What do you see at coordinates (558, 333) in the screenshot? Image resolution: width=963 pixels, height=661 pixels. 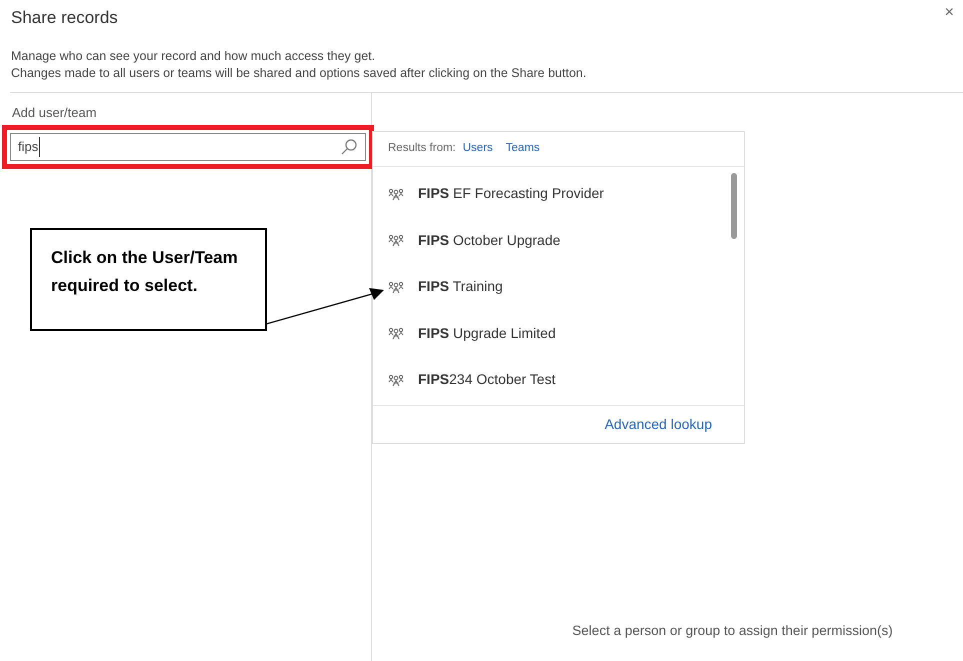 I see `result-item: FIPS Upgrade Limited` at bounding box center [558, 333].